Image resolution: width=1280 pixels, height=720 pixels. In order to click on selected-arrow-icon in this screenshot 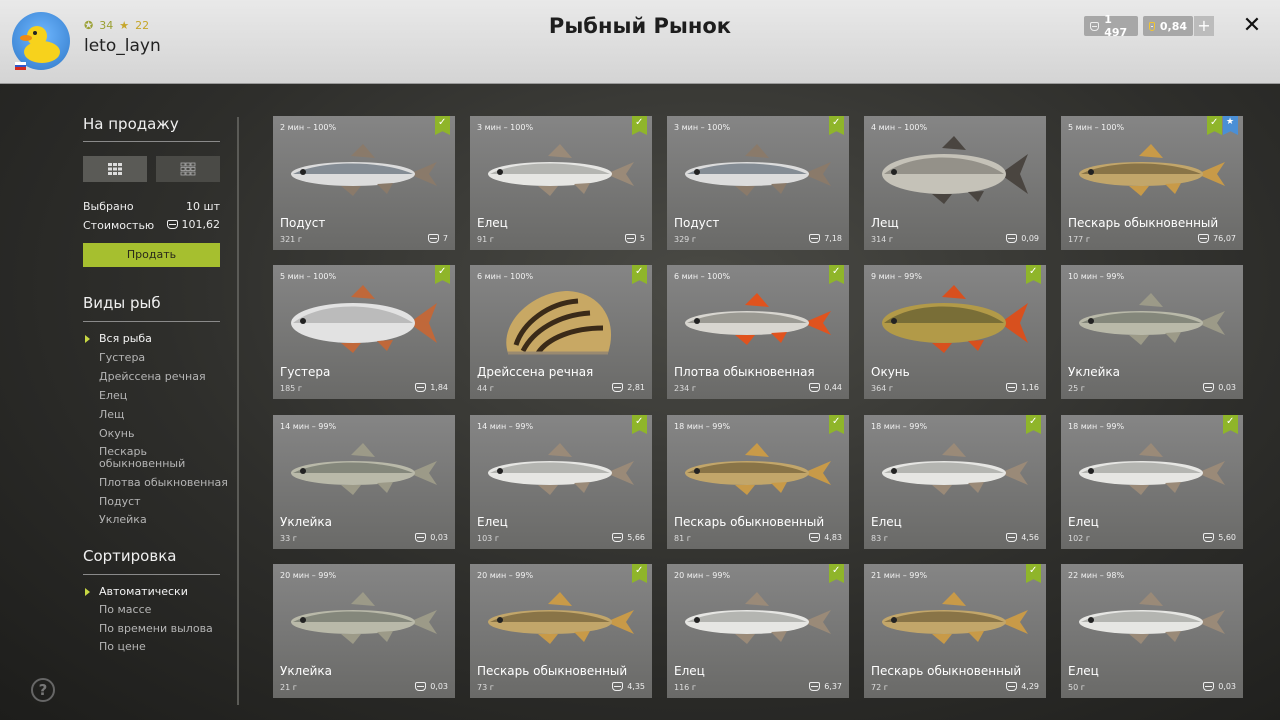, I will do `click(87, 339)`.